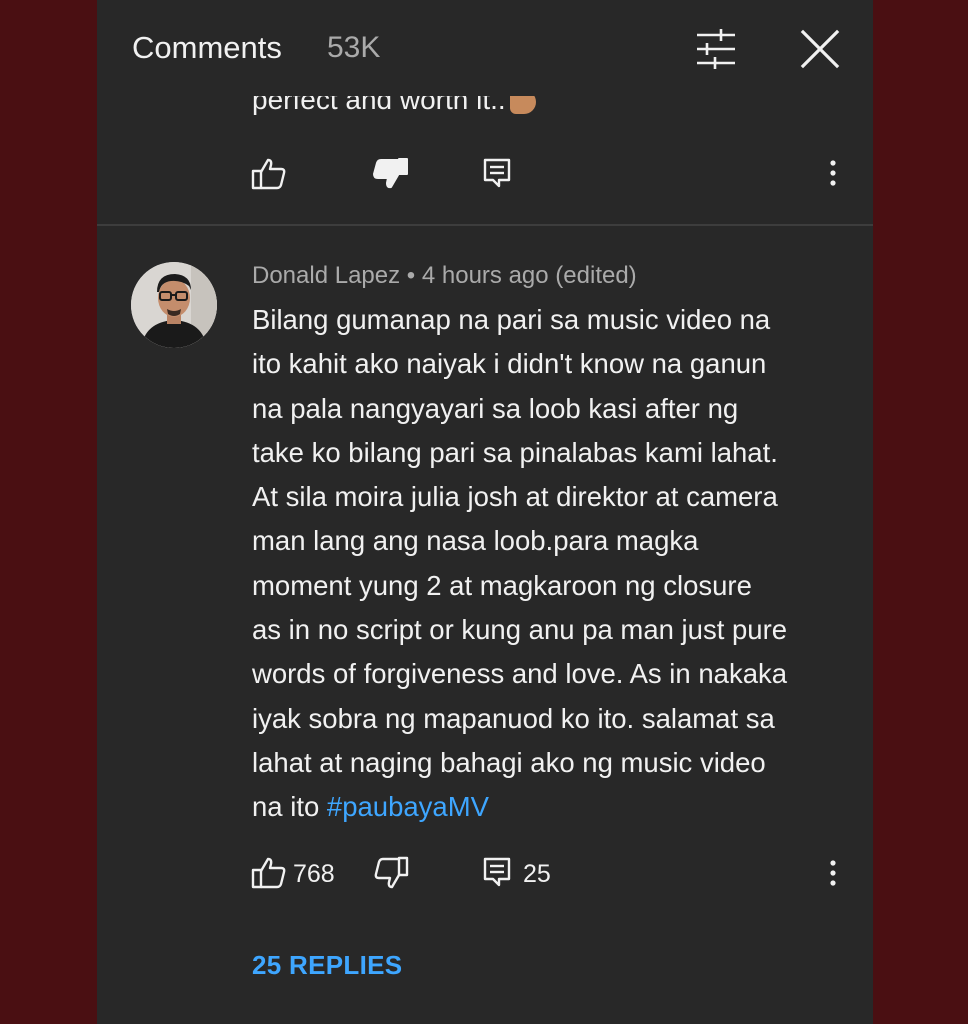 The image size is (968, 1024). I want to click on comment-line: man lang ang nasa loob.para magka, so click(475, 541).